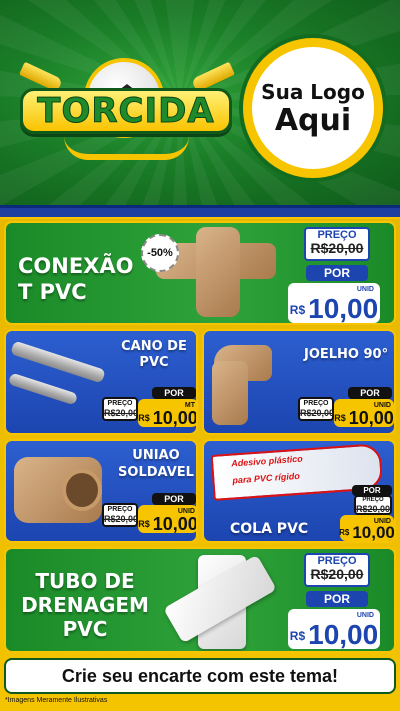 The image size is (400, 711). Describe the element at coordinates (313, 91) in the screenshot. I see `logo-line1: Sua Logo` at that location.